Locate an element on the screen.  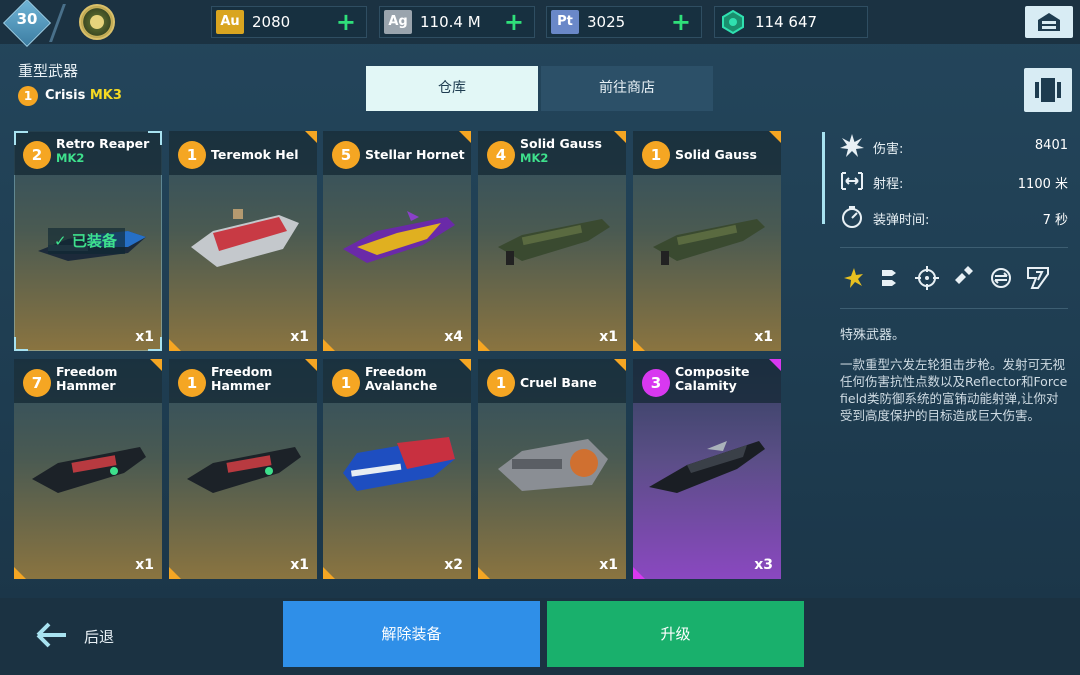
stat-value: 7 秒 is located at coordinates (1055, 220).